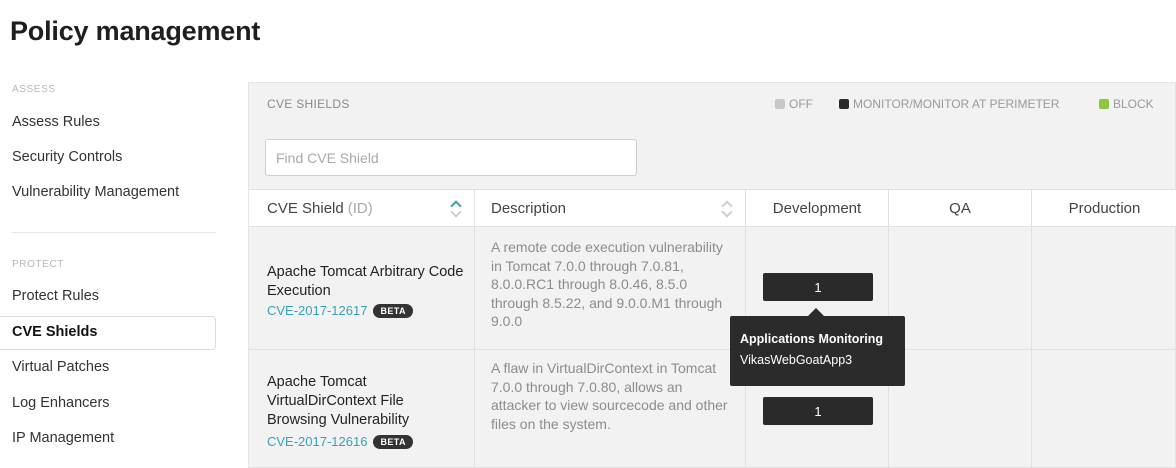 This screenshot has height=468, width=1176. What do you see at coordinates (529, 208) in the screenshot?
I see `column-header-description-label: Description` at bounding box center [529, 208].